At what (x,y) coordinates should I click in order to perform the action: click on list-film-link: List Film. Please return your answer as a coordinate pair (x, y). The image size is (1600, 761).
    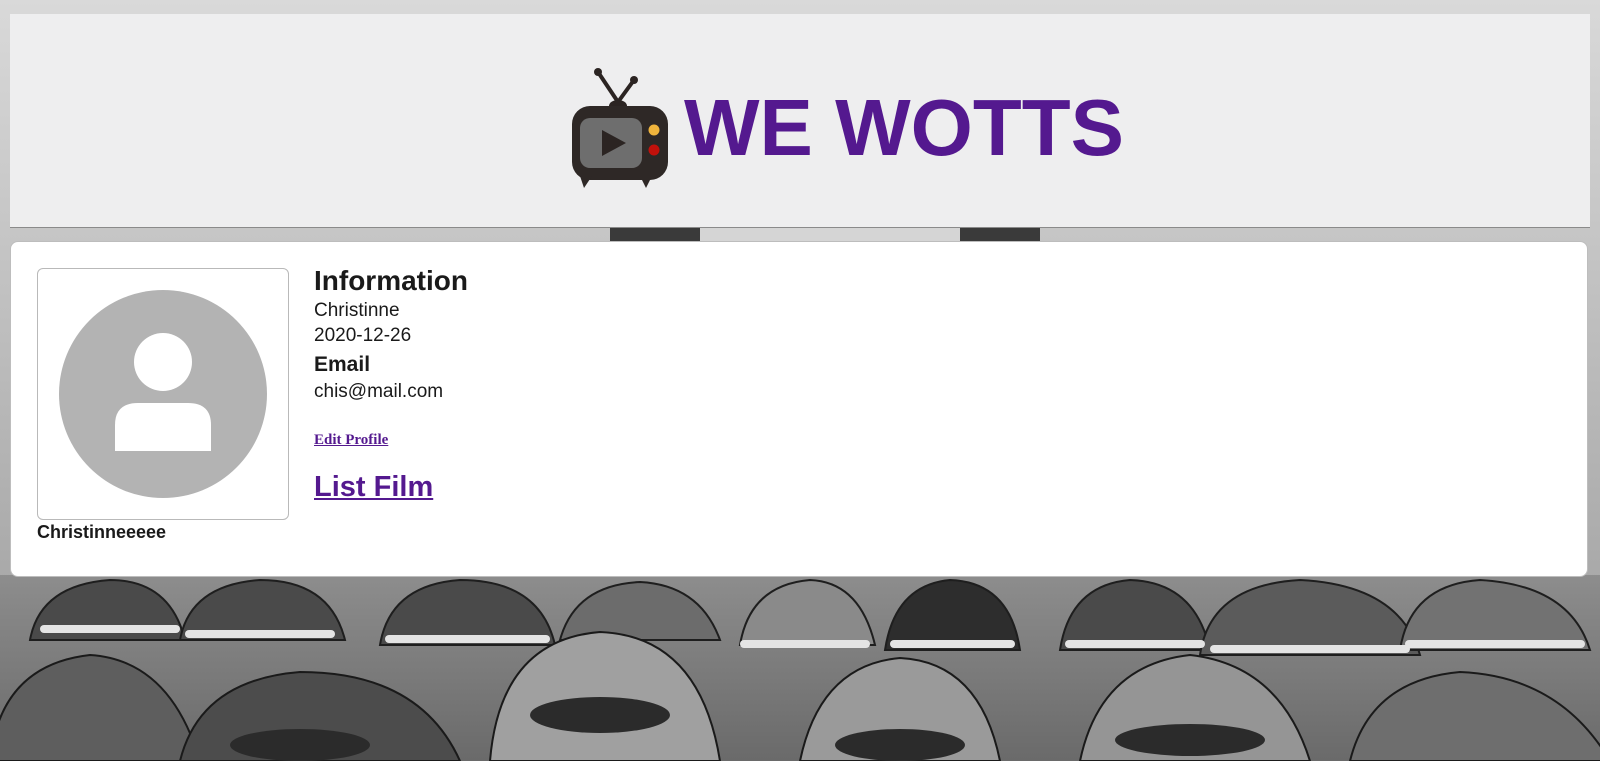
    Looking at the image, I should click on (391, 487).